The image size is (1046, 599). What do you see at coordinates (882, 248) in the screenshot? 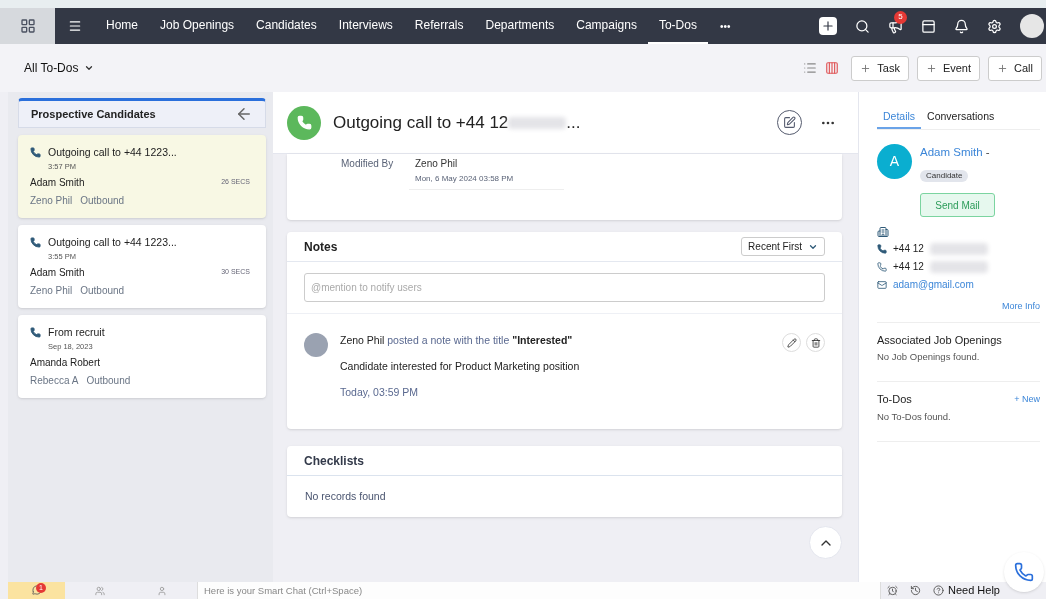
I see `telephone-icon` at bounding box center [882, 248].